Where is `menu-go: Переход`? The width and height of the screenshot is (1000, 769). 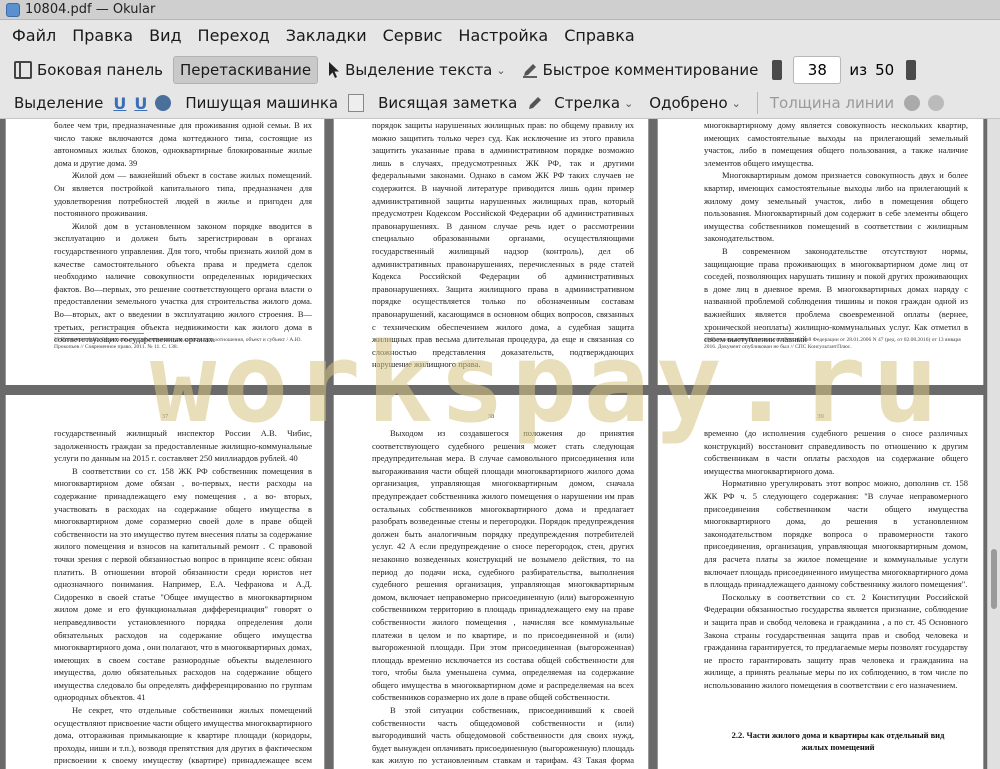 menu-go: Переход is located at coordinates (234, 36).